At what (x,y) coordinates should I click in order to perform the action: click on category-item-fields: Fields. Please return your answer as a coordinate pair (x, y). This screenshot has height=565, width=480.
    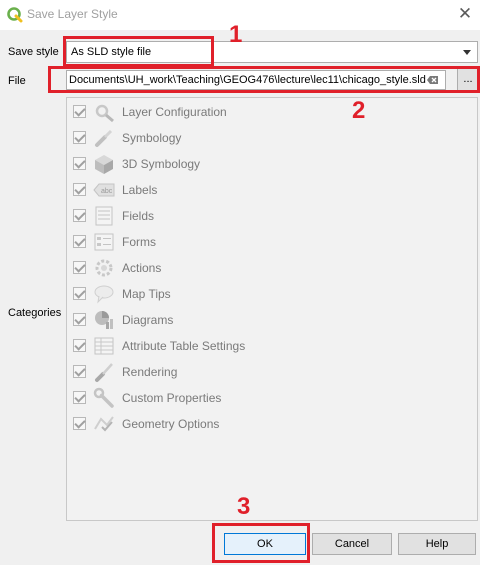
    Looking at the image, I should click on (271, 216).